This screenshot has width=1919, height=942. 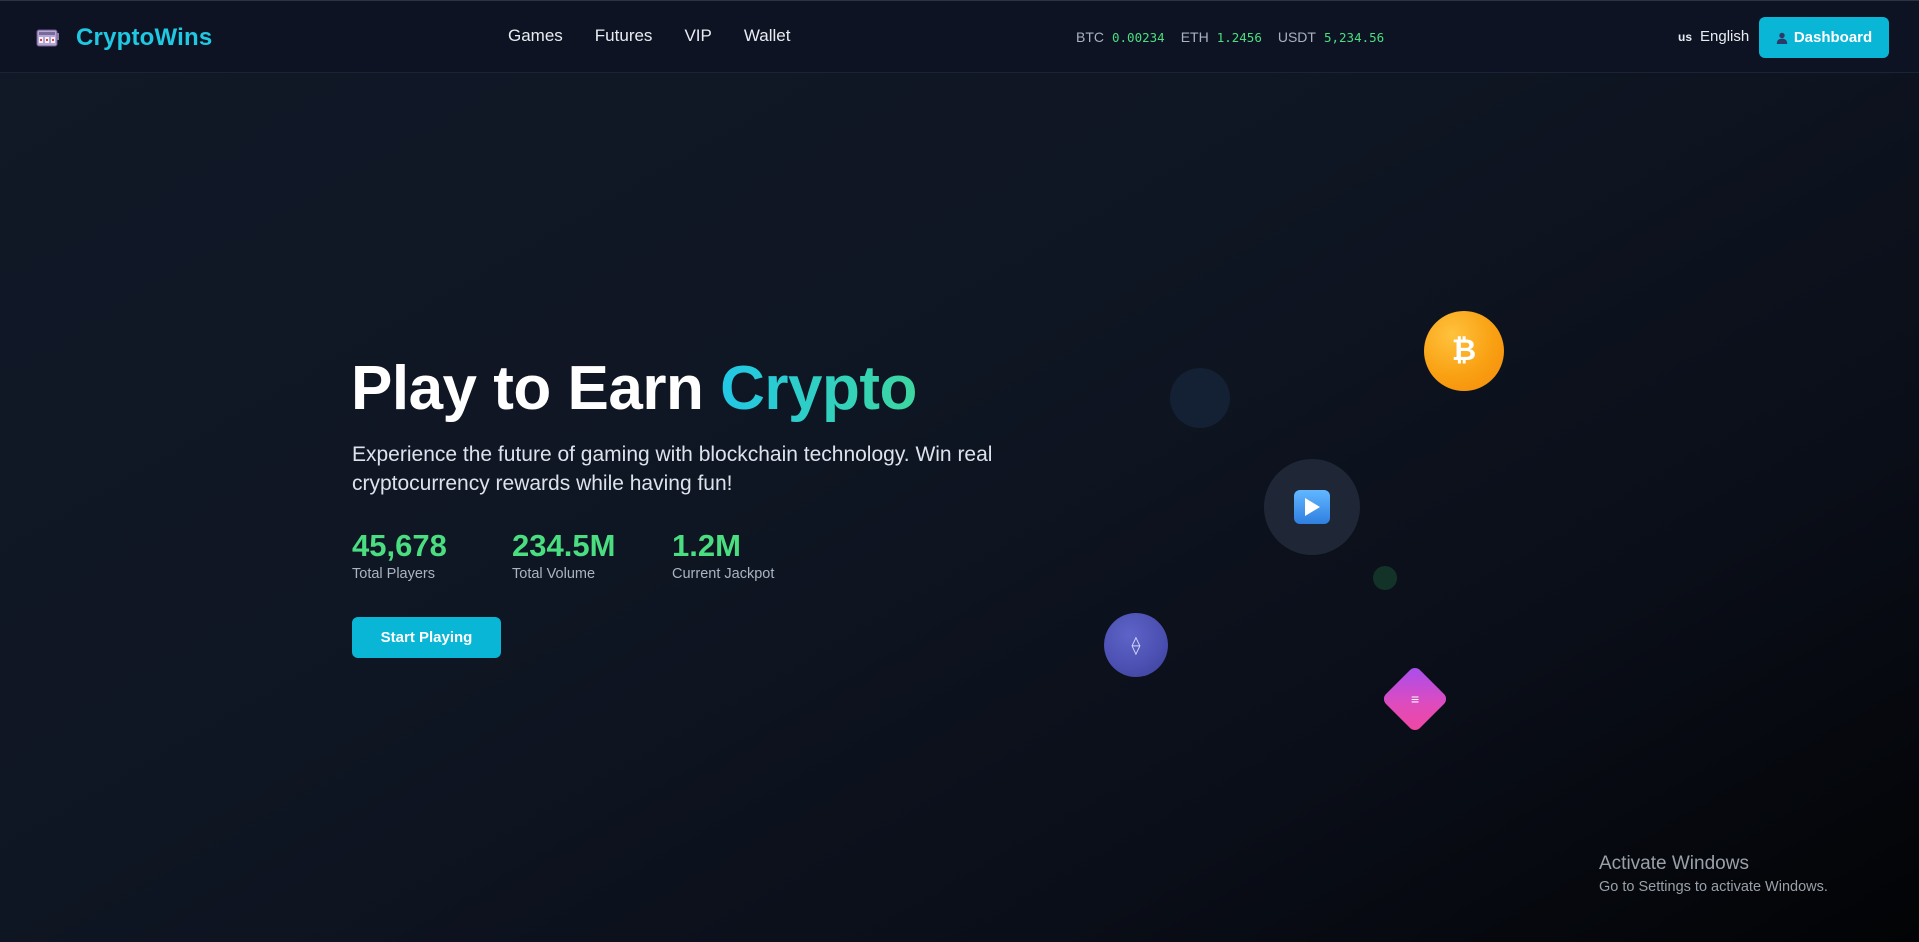 I want to click on stat-value: 45,678, so click(x=399, y=545).